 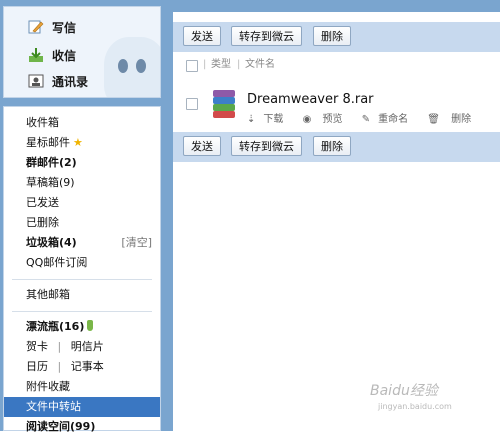 What do you see at coordinates (48, 294) in the screenshot?
I see `nav-other-mailbox-label: 其他邮箱` at bounding box center [48, 294].